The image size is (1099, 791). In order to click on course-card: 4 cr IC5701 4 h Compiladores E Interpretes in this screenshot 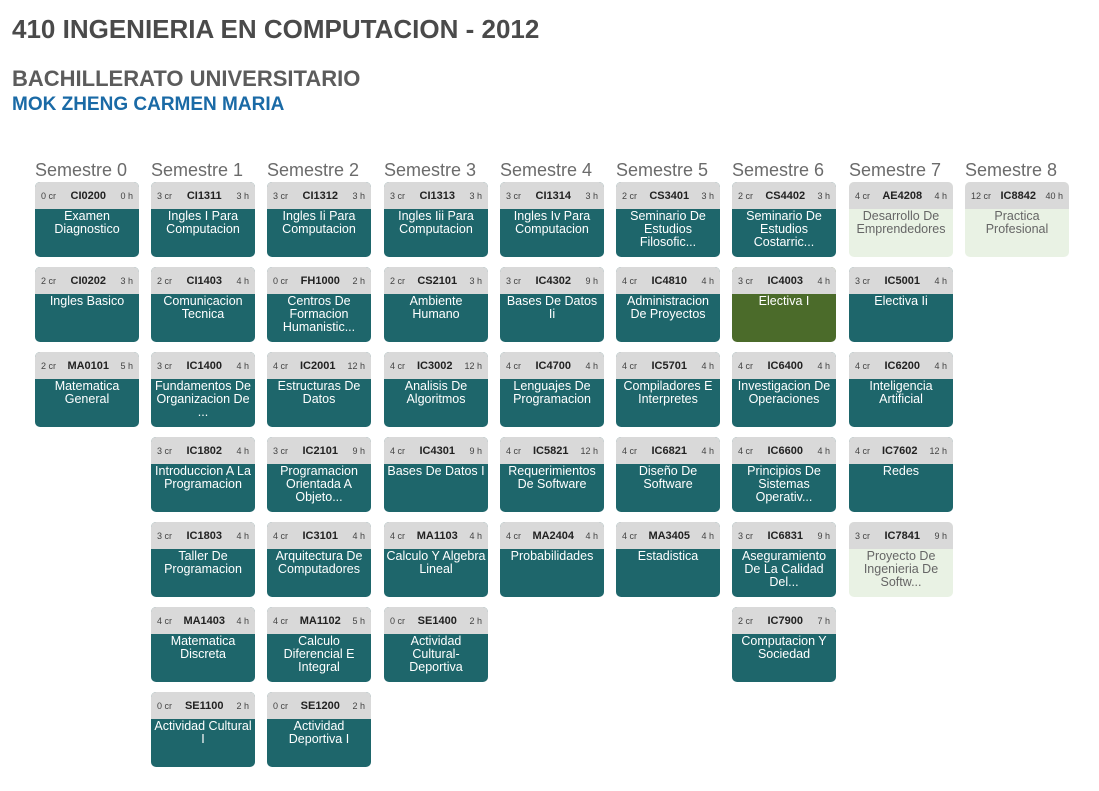, I will do `click(668, 389)`.